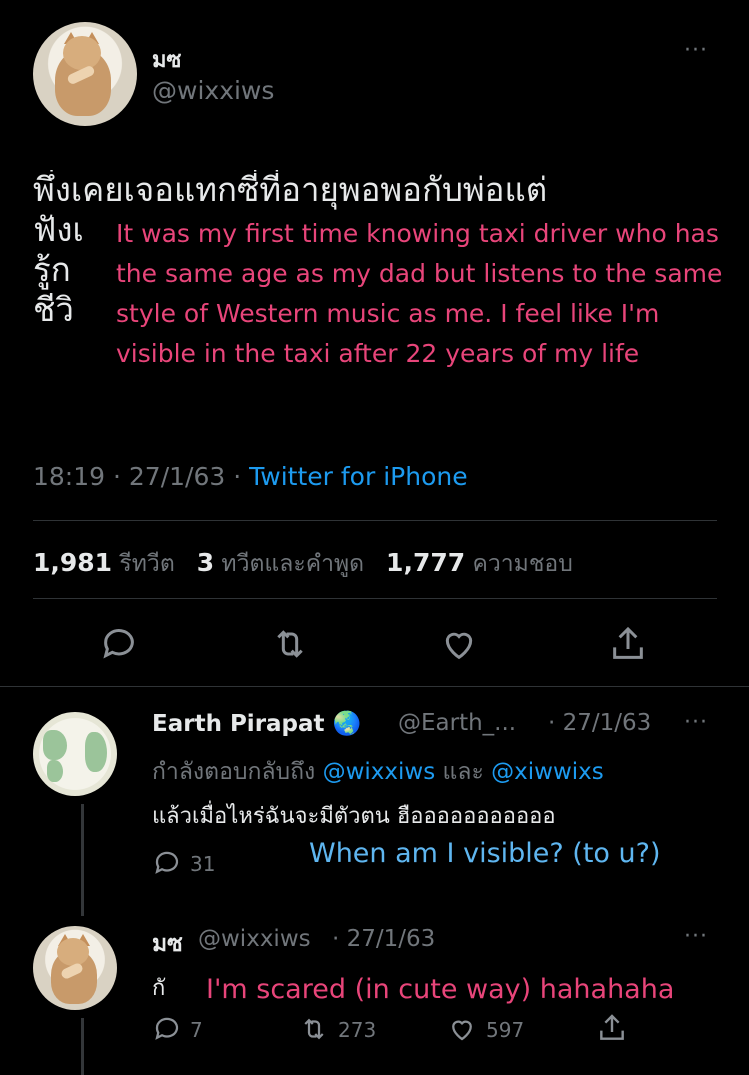  I want to click on retweets-count: 1,981, so click(73, 562).